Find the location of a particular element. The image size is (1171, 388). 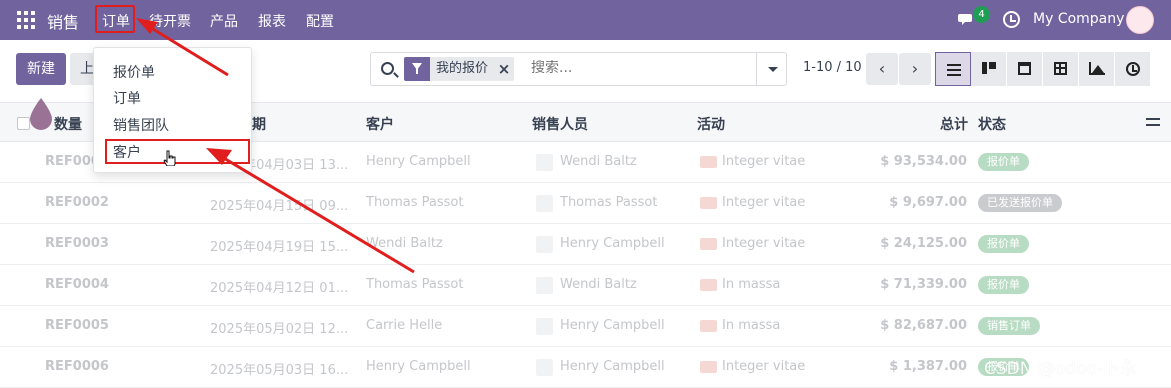

menu-item-sales-teams: 销售团队 is located at coordinates (141, 125).